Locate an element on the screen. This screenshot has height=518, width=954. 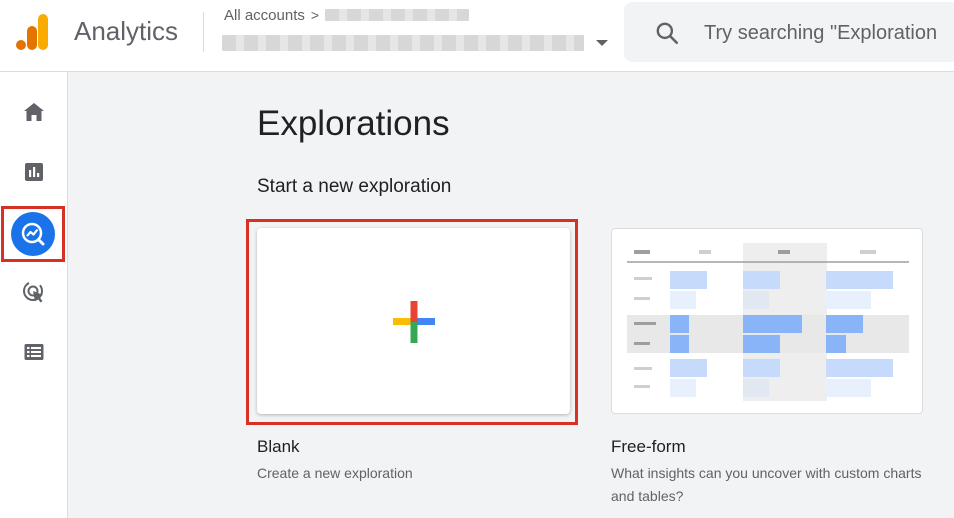
blank-template-card is located at coordinates (413, 321).